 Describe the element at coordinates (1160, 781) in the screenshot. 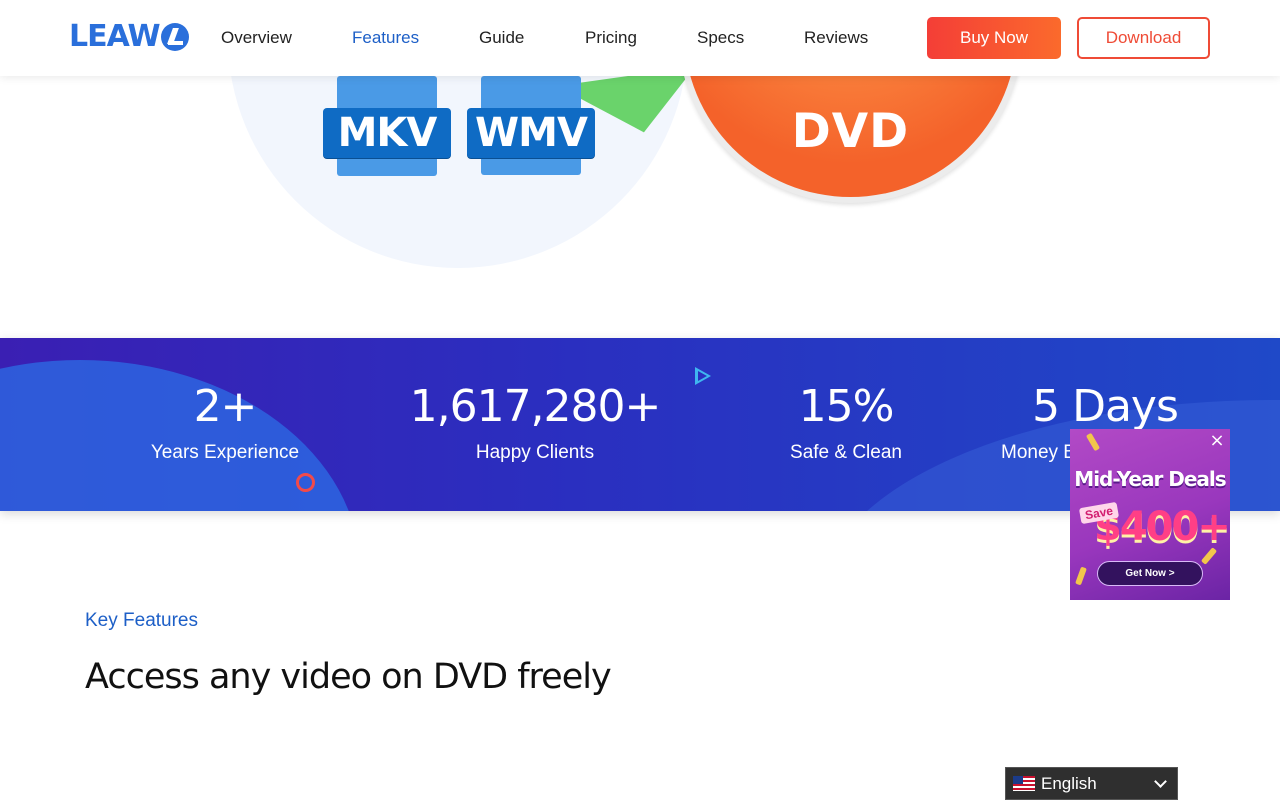

I see `chevron-down-icon` at that location.